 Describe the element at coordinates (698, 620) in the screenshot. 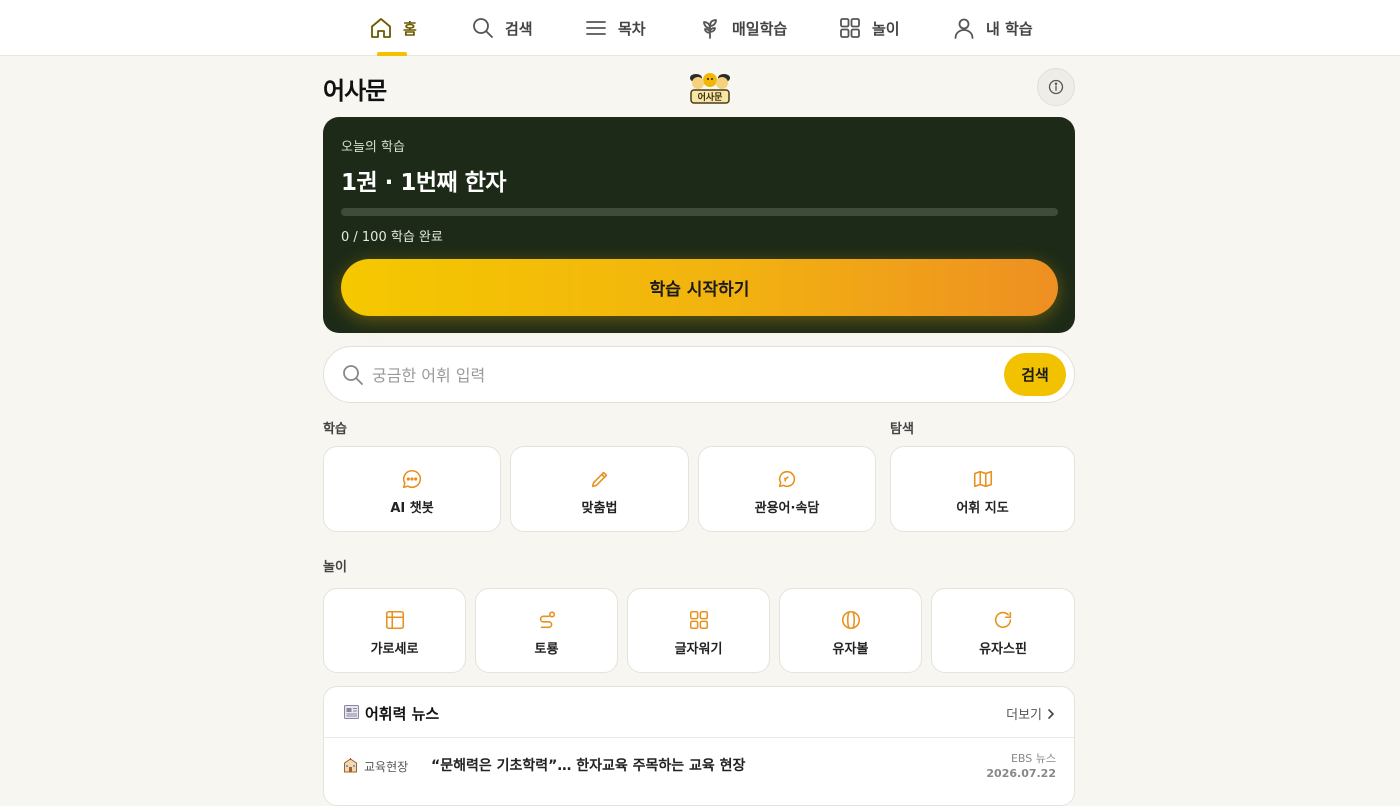

I see `four-squares-icon` at that location.